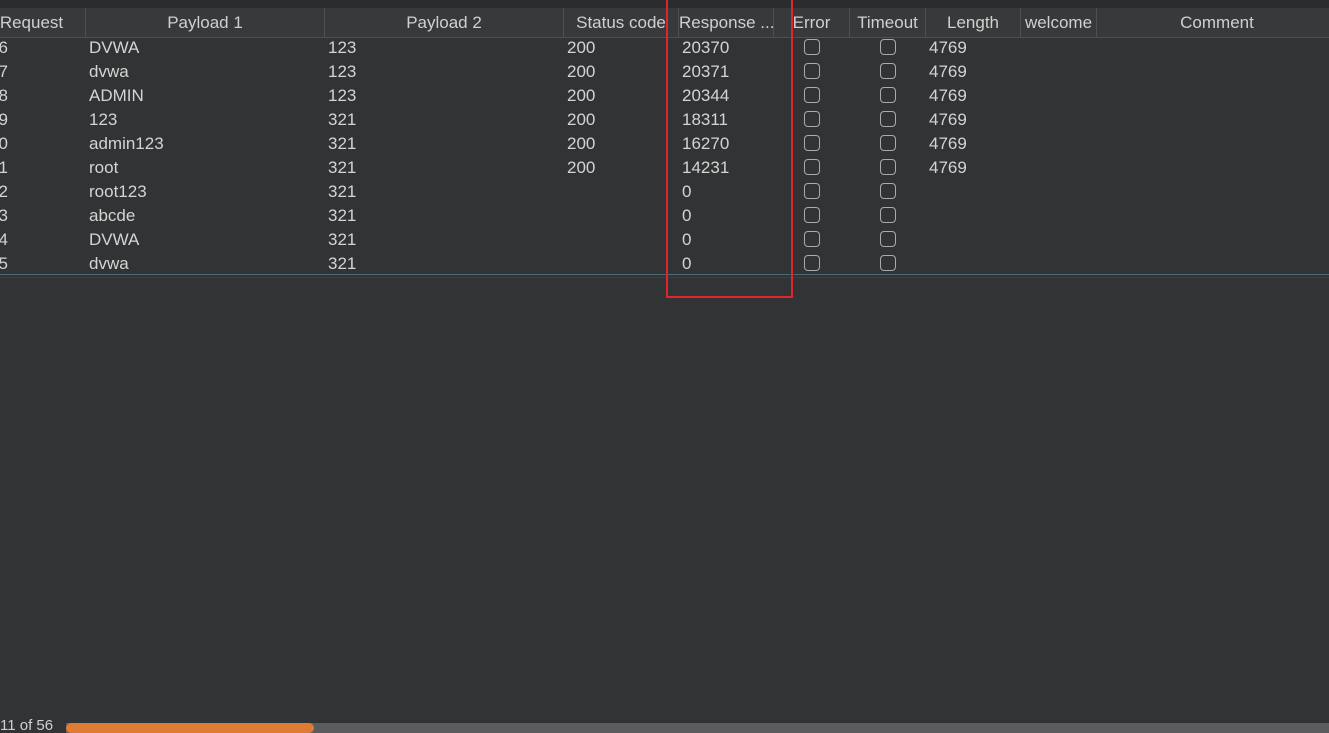 Image resolution: width=1329 pixels, height=733 pixels. What do you see at coordinates (664, 264) in the screenshot?
I see `table-row: 15 dvwa 321 0` at bounding box center [664, 264].